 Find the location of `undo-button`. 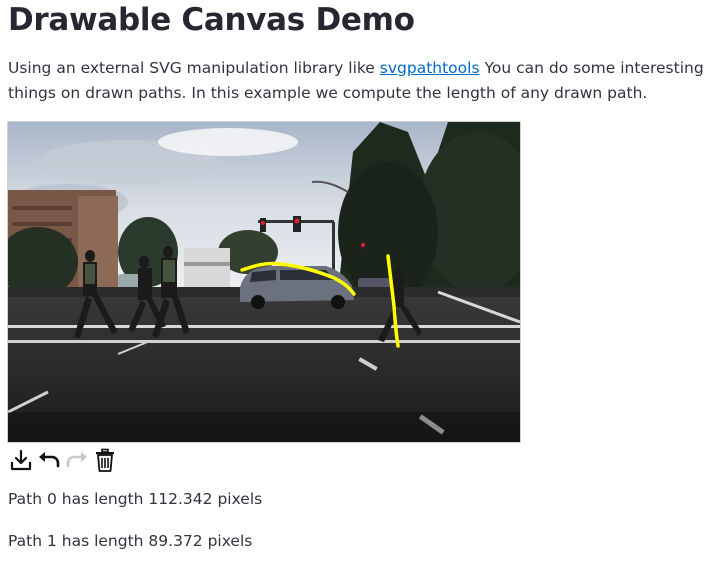

undo-button is located at coordinates (49, 460).